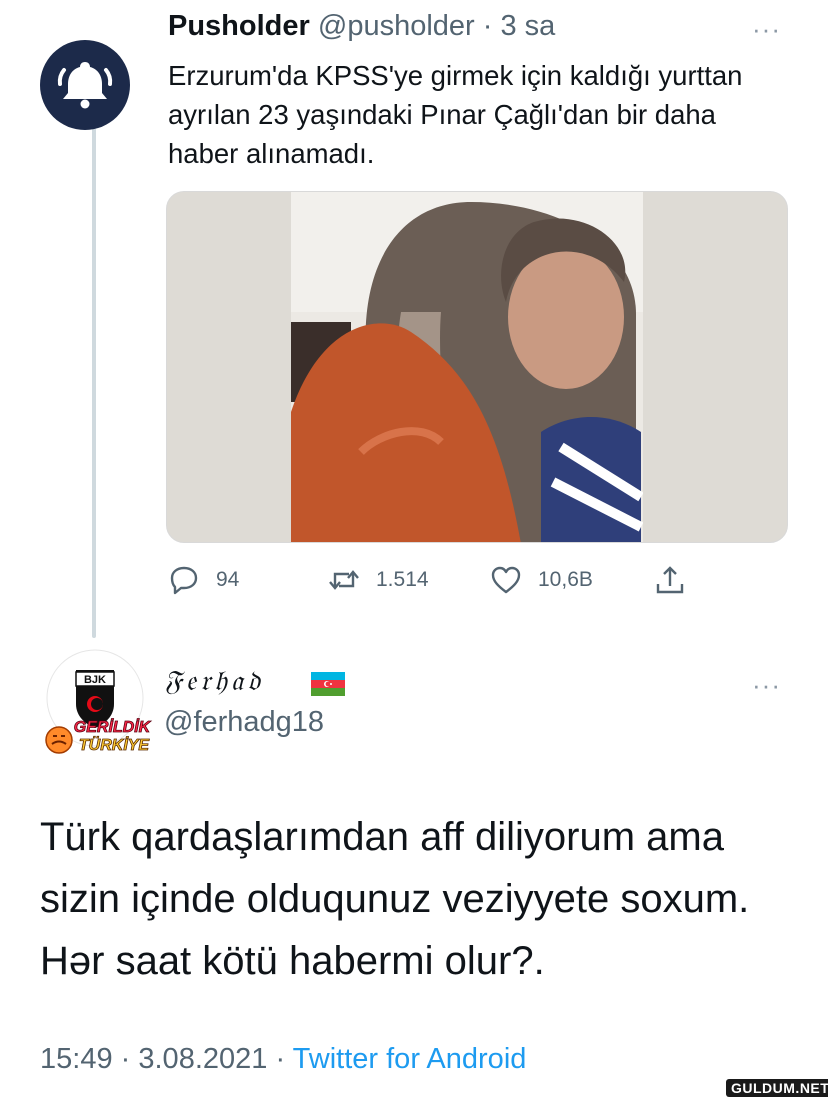  What do you see at coordinates (766, 685) in the screenshot?
I see `tweet2-more-icon: ···` at bounding box center [766, 685].